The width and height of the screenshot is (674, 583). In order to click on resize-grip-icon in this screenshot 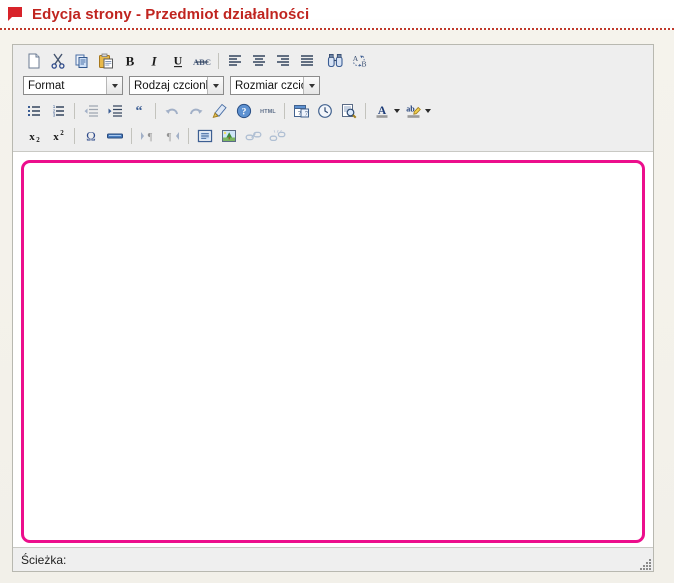, I will do `click(644, 563)`.